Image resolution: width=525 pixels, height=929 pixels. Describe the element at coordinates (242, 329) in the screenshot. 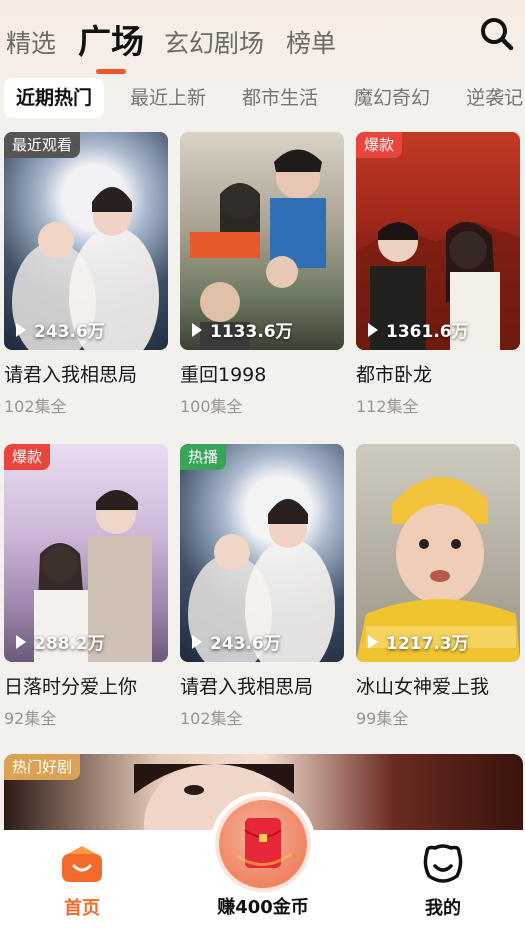

I see `play-count: 1133.6万` at that location.